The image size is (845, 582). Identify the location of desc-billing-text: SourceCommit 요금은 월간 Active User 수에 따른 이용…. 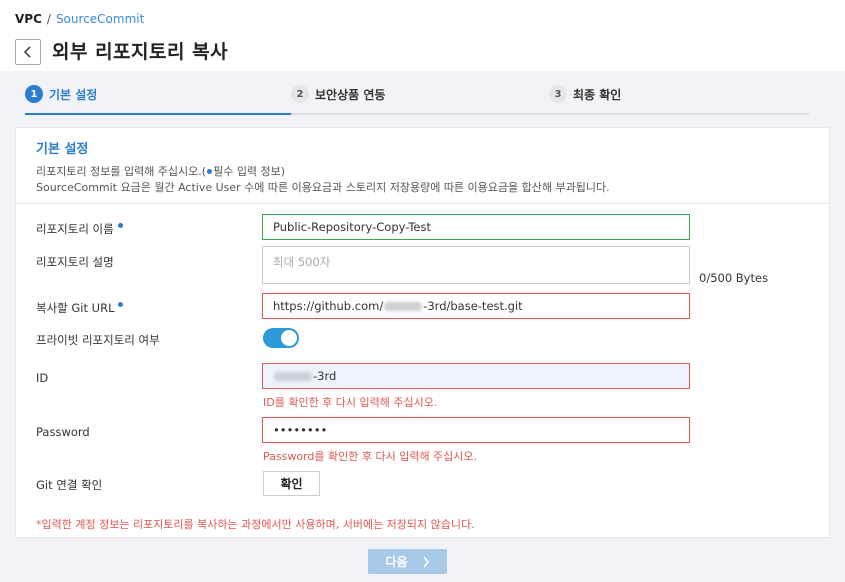
(323, 187).